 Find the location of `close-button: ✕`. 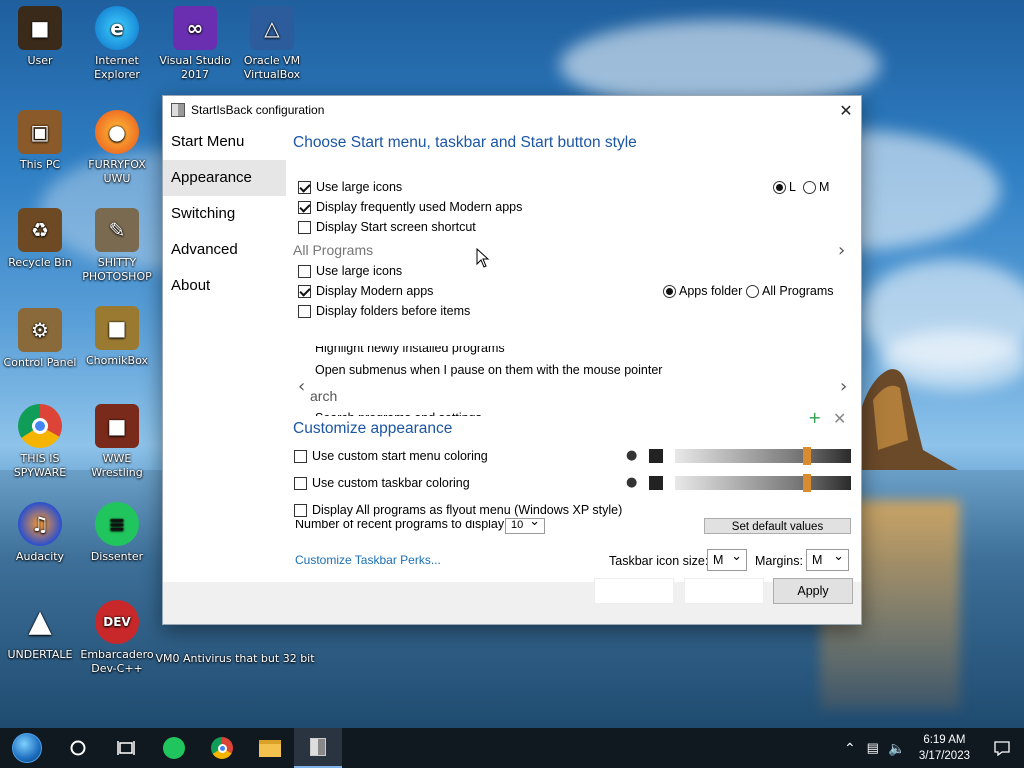

close-button: ✕ is located at coordinates (846, 110).